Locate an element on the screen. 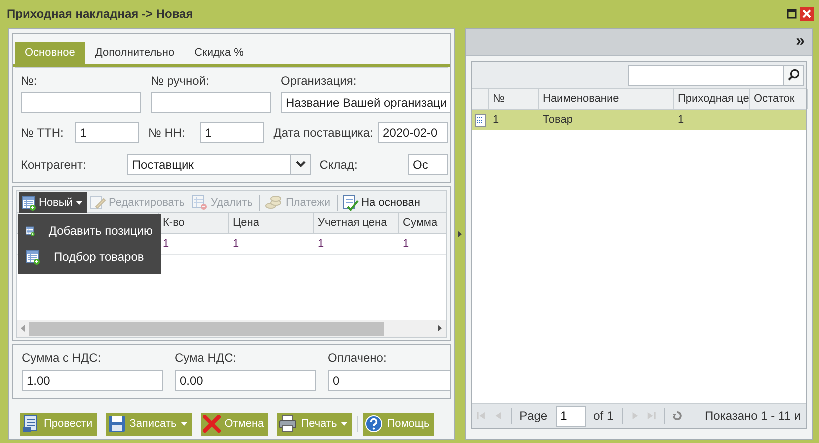  field-label: №: is located at coordinates (29, 81).